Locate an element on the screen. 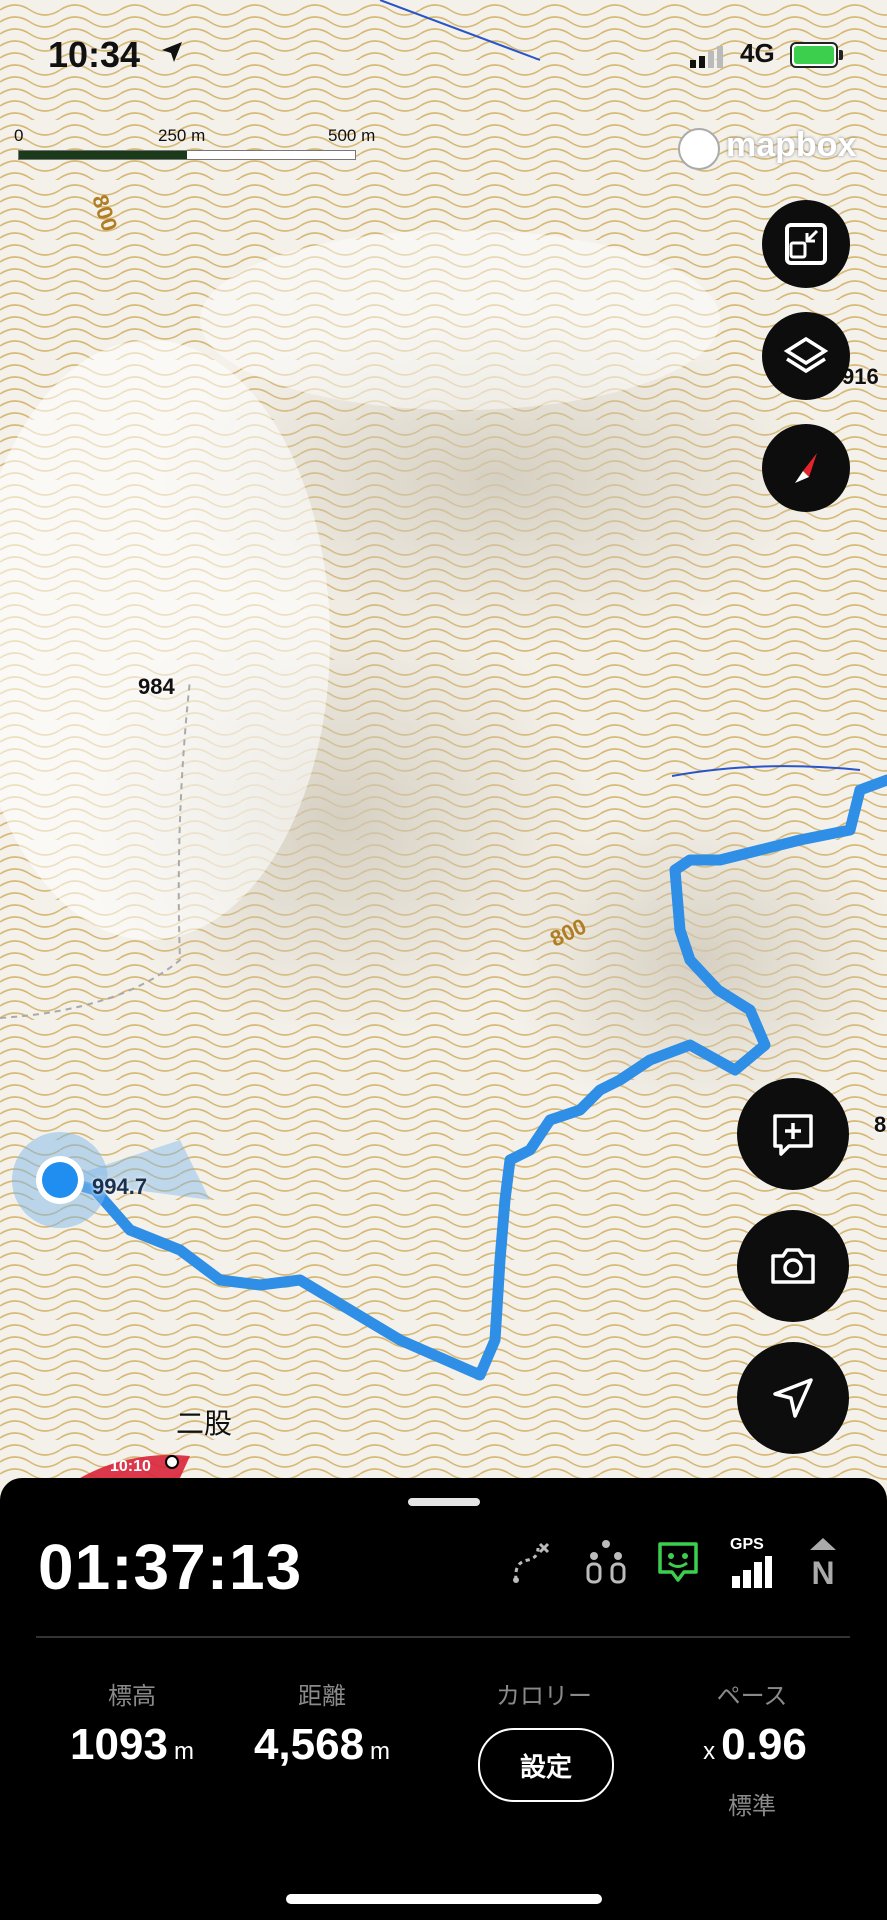  people-icon is located at coordinates (606, 1562).